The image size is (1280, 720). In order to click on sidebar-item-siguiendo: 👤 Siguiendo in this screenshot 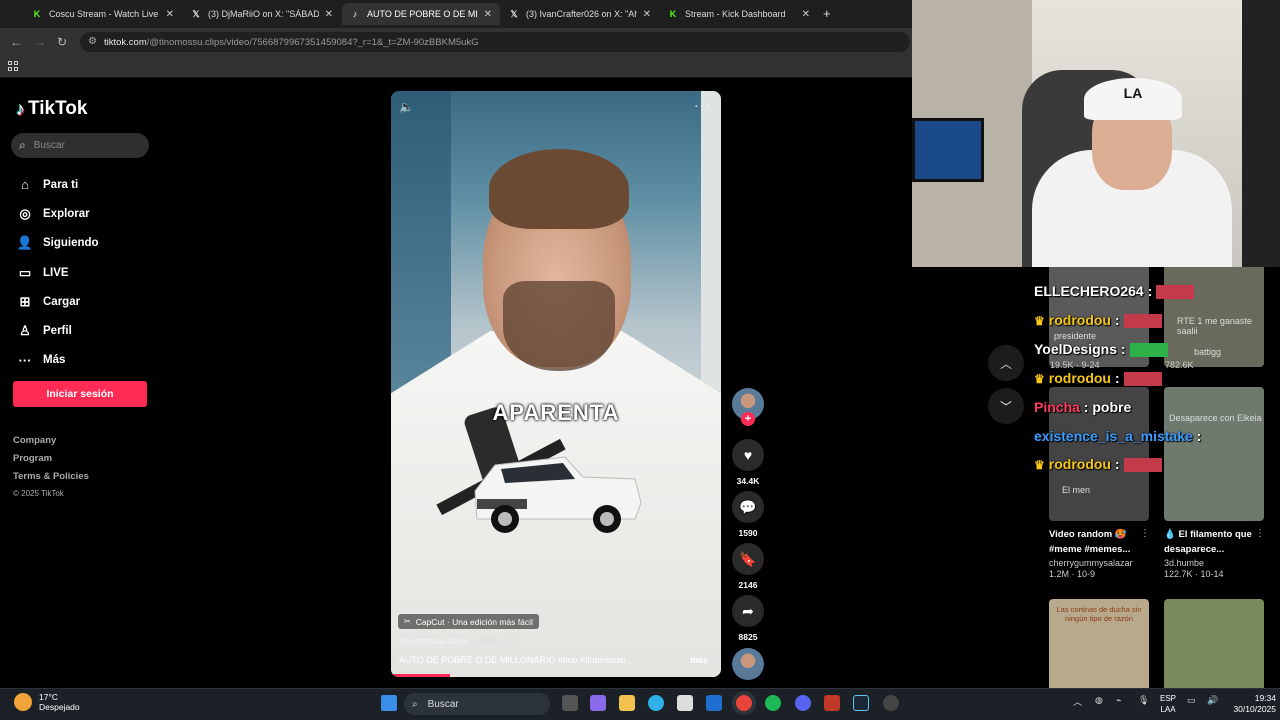, I will do `click(86, 243)`.